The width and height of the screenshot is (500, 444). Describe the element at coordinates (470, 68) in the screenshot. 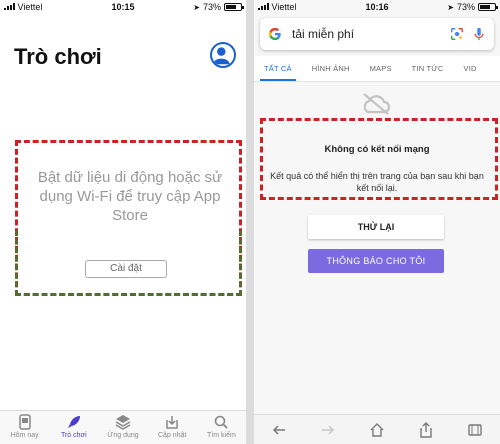

I see `tab-videos: VID` at that location.